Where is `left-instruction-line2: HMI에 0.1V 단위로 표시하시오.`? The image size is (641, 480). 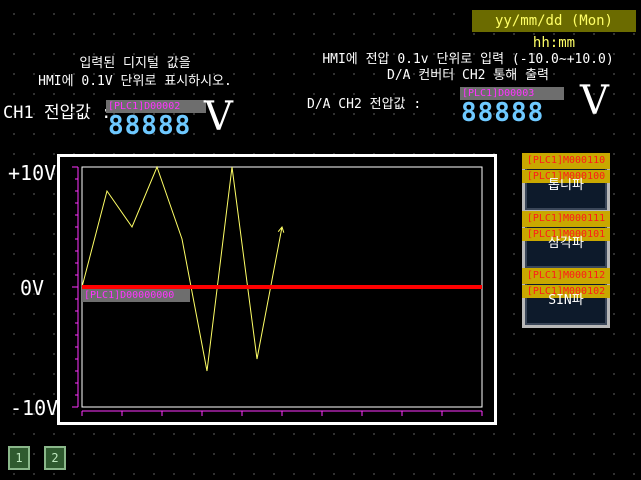 left-instruction-line2: HMI에 0.1V 단위로 표시하시오. is located at coordinates (135, 81).